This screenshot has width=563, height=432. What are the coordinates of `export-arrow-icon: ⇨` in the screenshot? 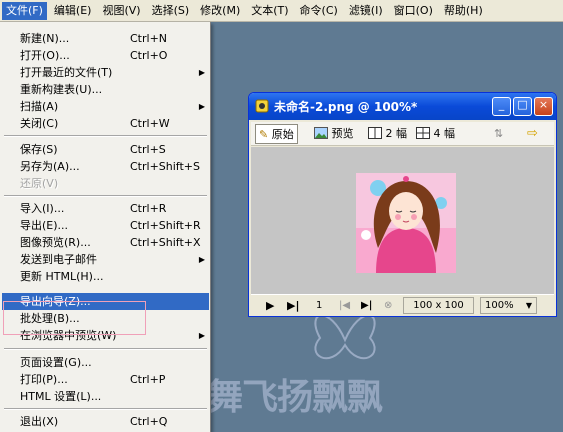 It's located at (532, 134).